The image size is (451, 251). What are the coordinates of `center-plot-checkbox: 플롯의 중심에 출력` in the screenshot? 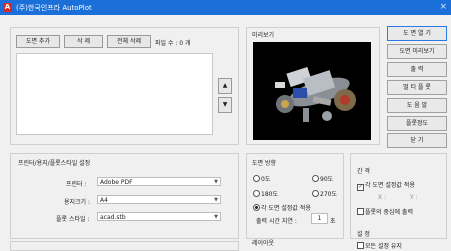 It's located at (385, 211).